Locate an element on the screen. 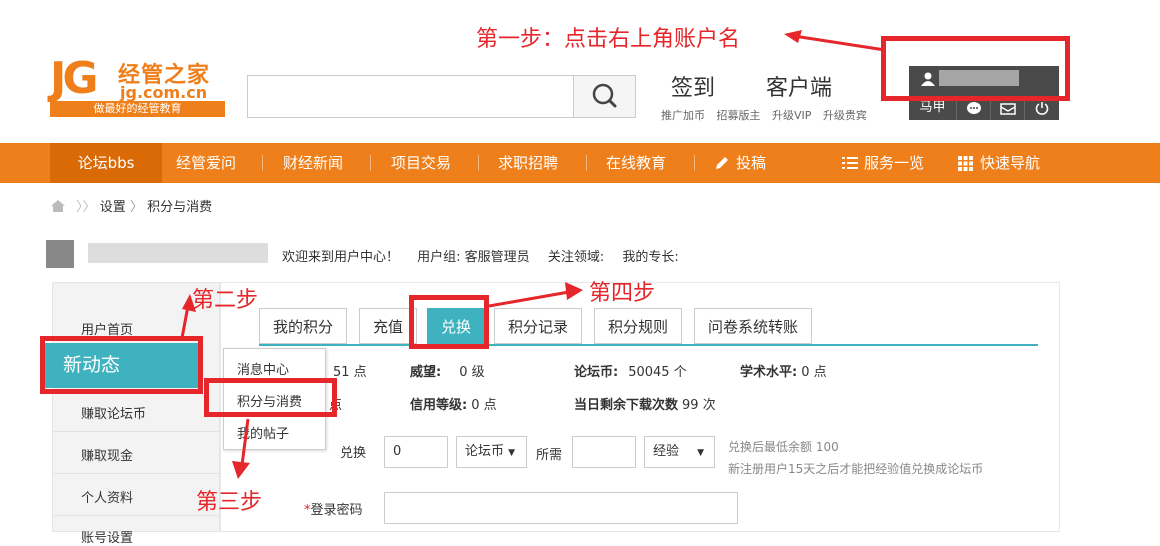 This screenshot has height=546, width=1160. nav-item-news: 财经新闻 is located at coordinates (313, 163).